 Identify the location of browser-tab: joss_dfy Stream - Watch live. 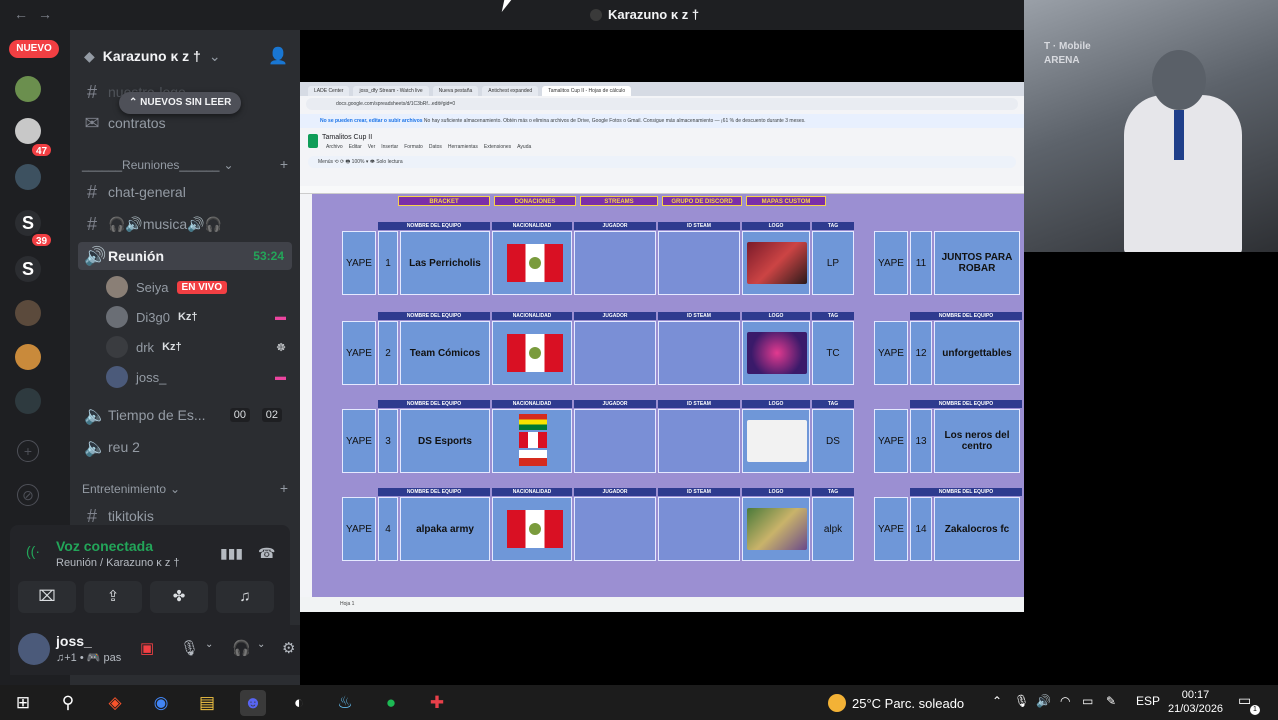
(391, 91).